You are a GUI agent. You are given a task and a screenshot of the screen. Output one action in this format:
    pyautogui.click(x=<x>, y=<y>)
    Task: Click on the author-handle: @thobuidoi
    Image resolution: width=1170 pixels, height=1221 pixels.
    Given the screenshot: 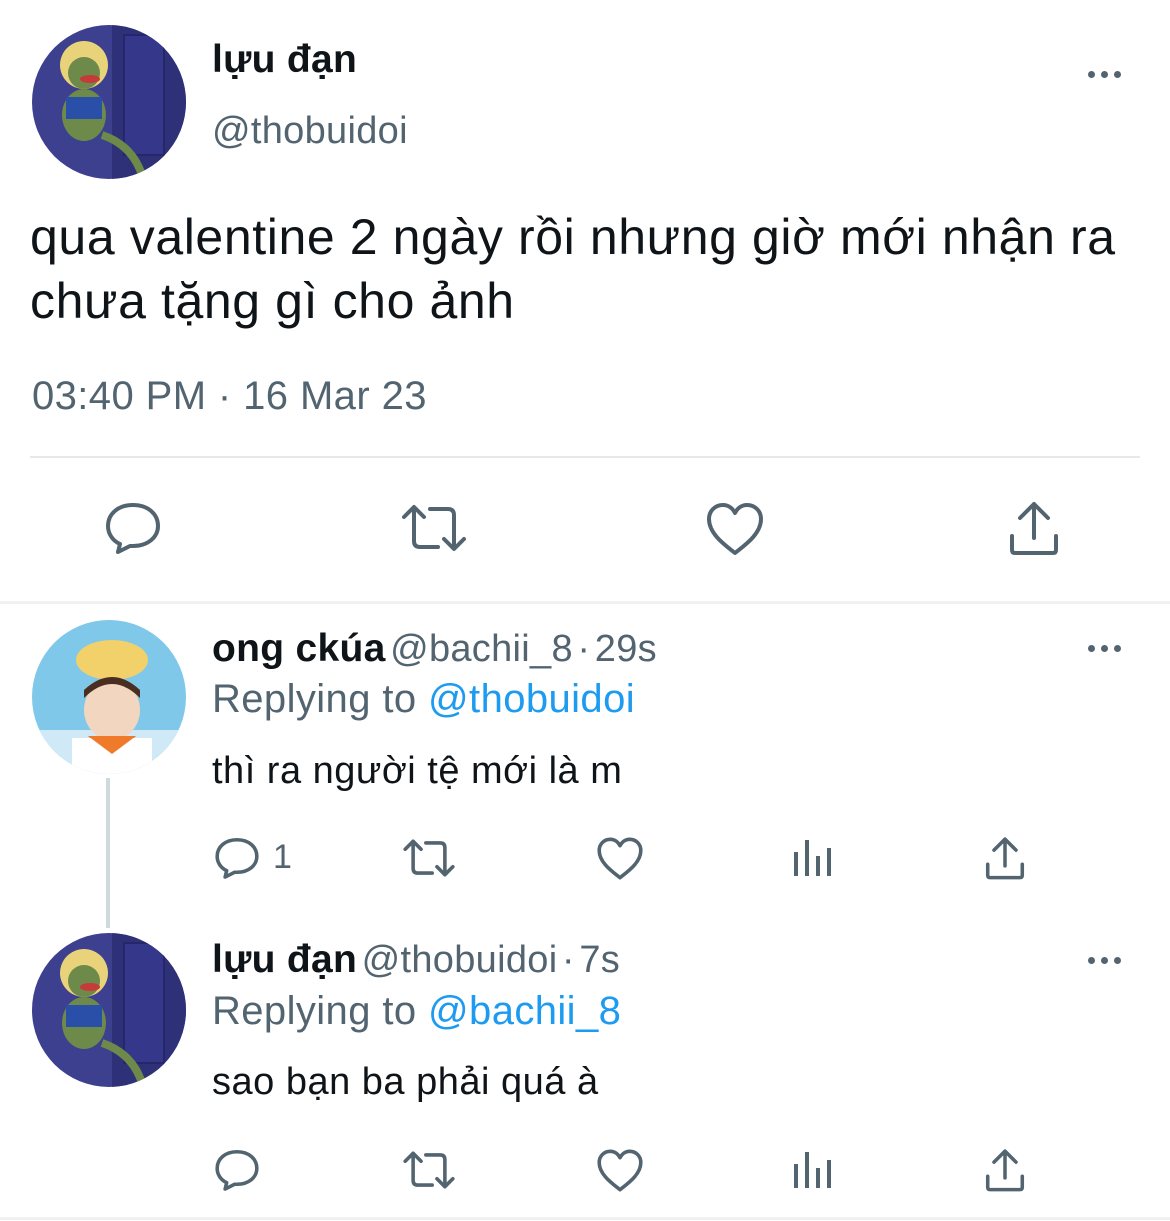 What is the action you would take?
    pyautogui.click(x=310, y=131)
    